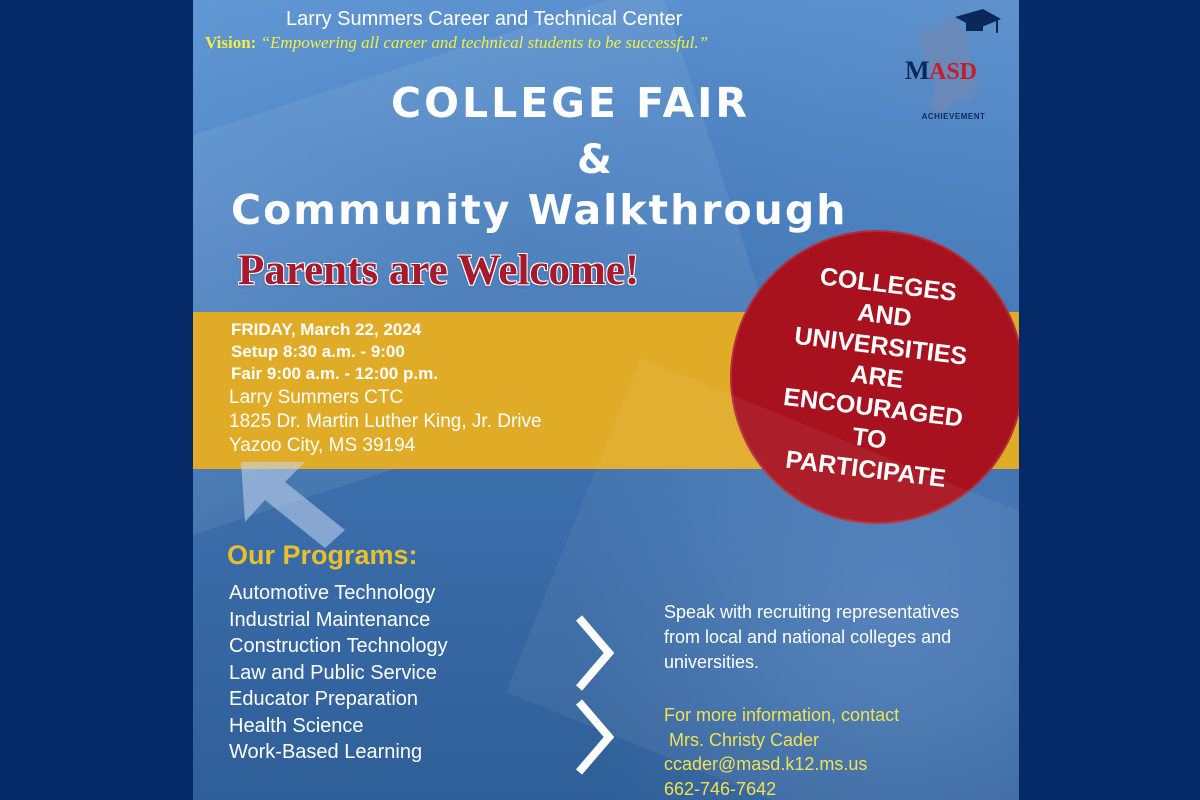 The width and height of the screenshot is (1200, 800). Describe the element at coordinates (296, 725) in the screenshot. I see `program-item: Health Science` at that location.